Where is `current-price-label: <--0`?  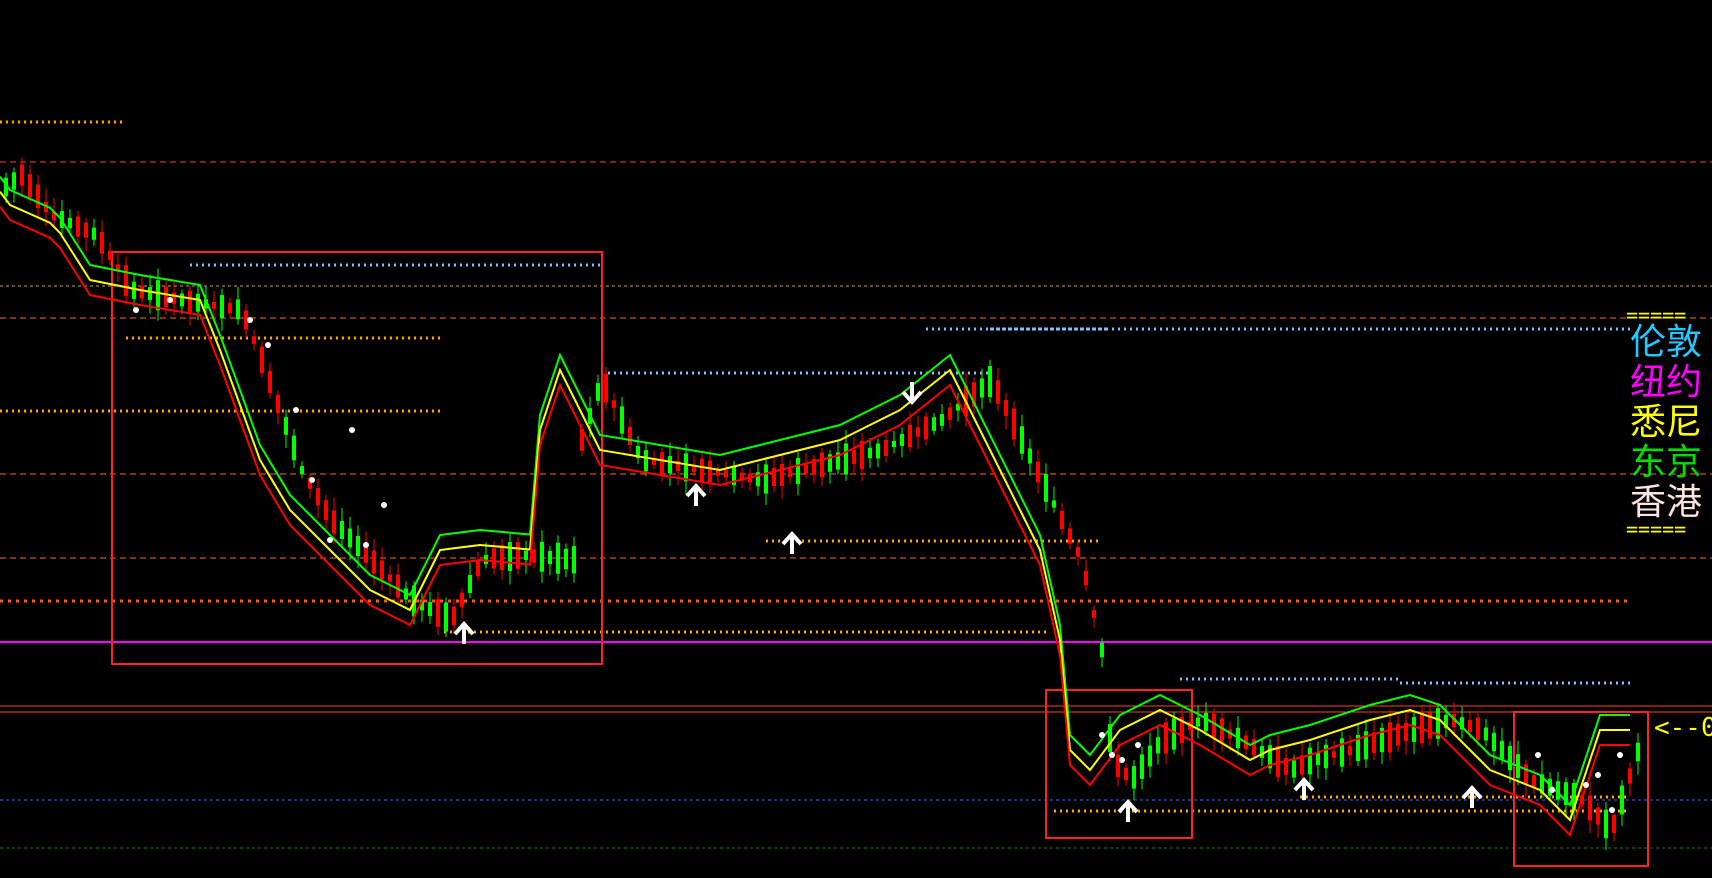 current-price-label: <--0 is located at coordinates (1683, 728).